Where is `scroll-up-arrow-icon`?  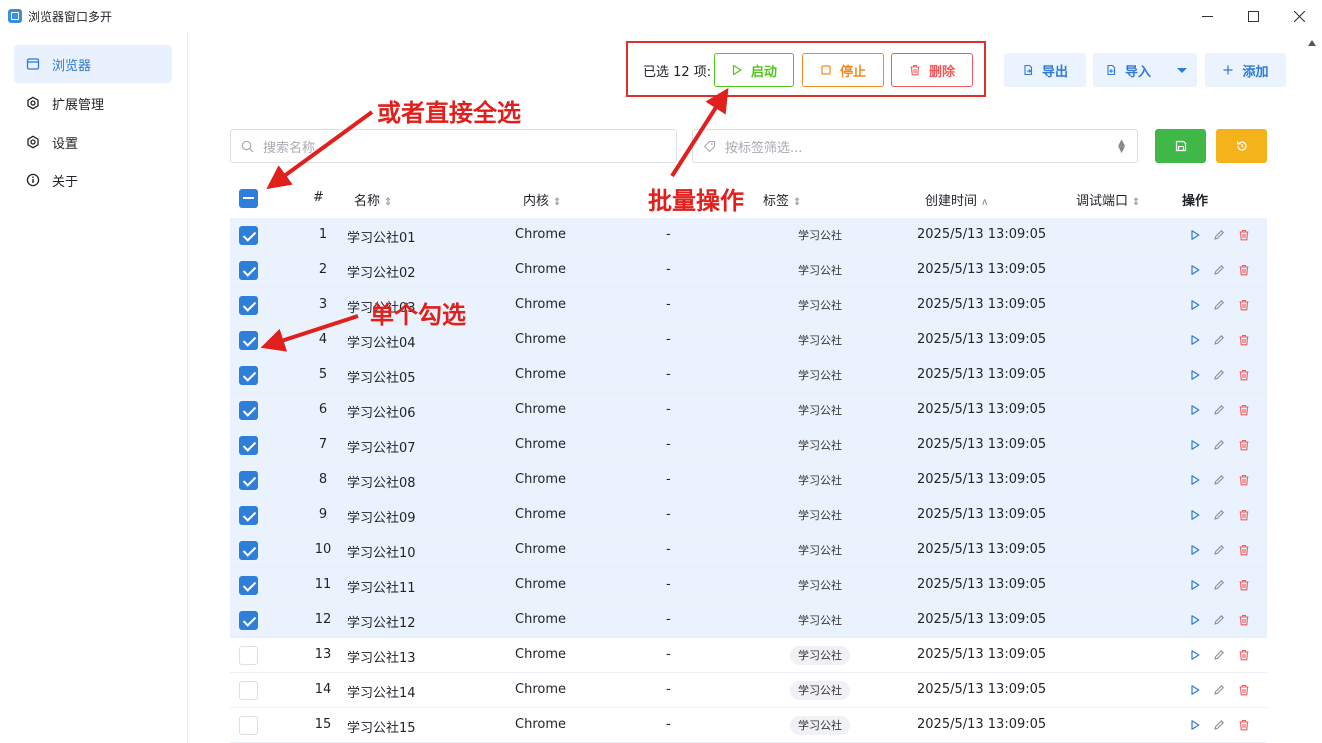
scroll-up-arrow-icon is located at coordinates (1312, 43).